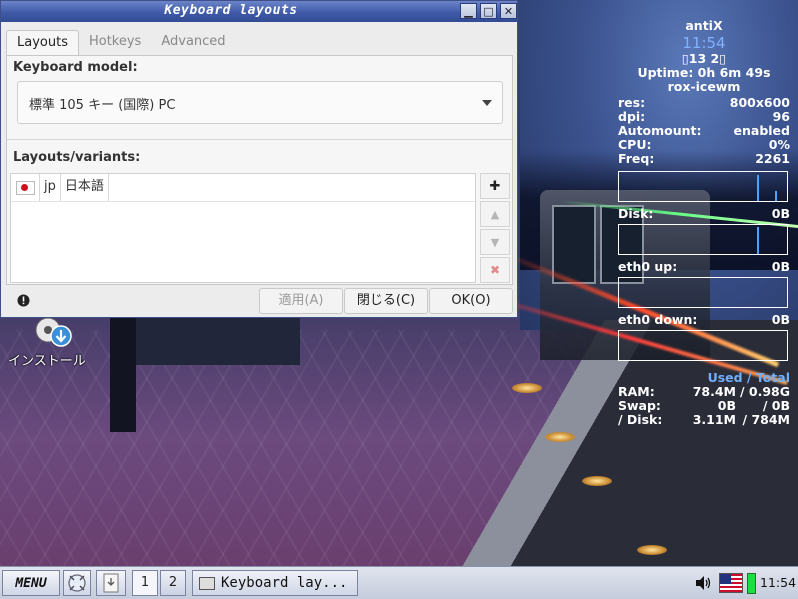  Describe the element at coordinates (759, 102) in the screenshot. I see `conky-stat-value: 800x600` at that location.